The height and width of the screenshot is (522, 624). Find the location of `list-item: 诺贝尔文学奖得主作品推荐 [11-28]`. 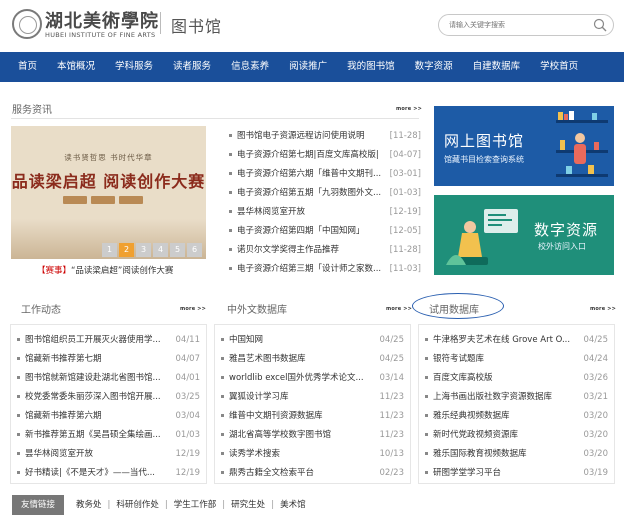

list-item: 诺贝尔文学奖得主作品推荐 [11-28] is located at coordinates (325, 250).